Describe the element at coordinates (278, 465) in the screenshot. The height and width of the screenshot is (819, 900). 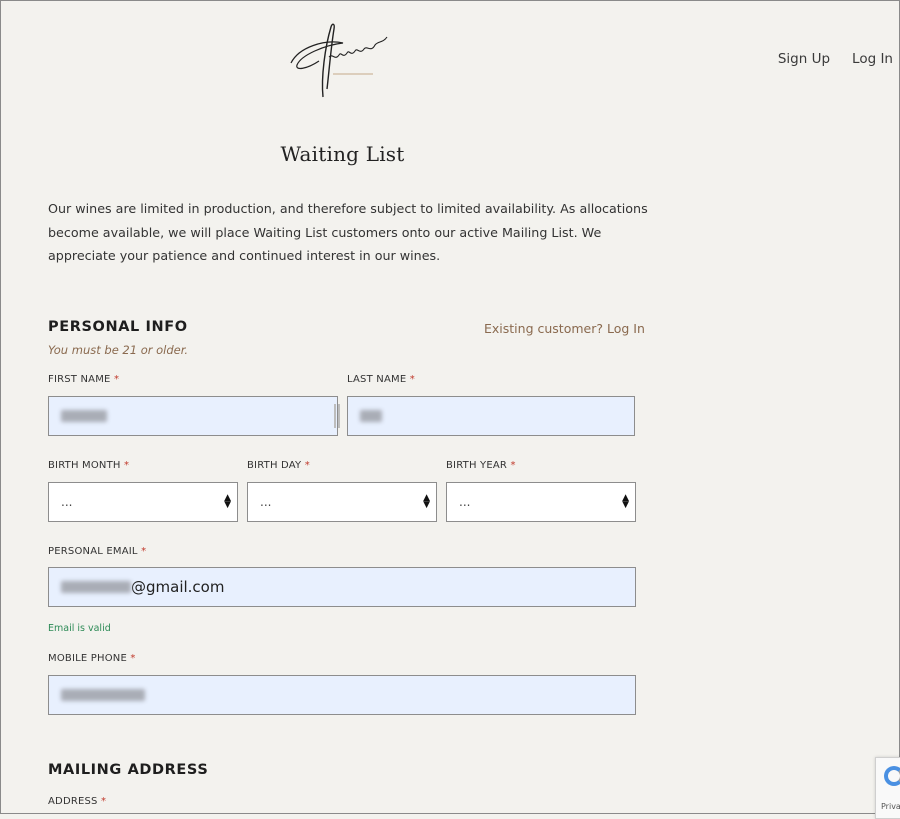
I see `birth-day-label: BIRTH DAY *` at that location.